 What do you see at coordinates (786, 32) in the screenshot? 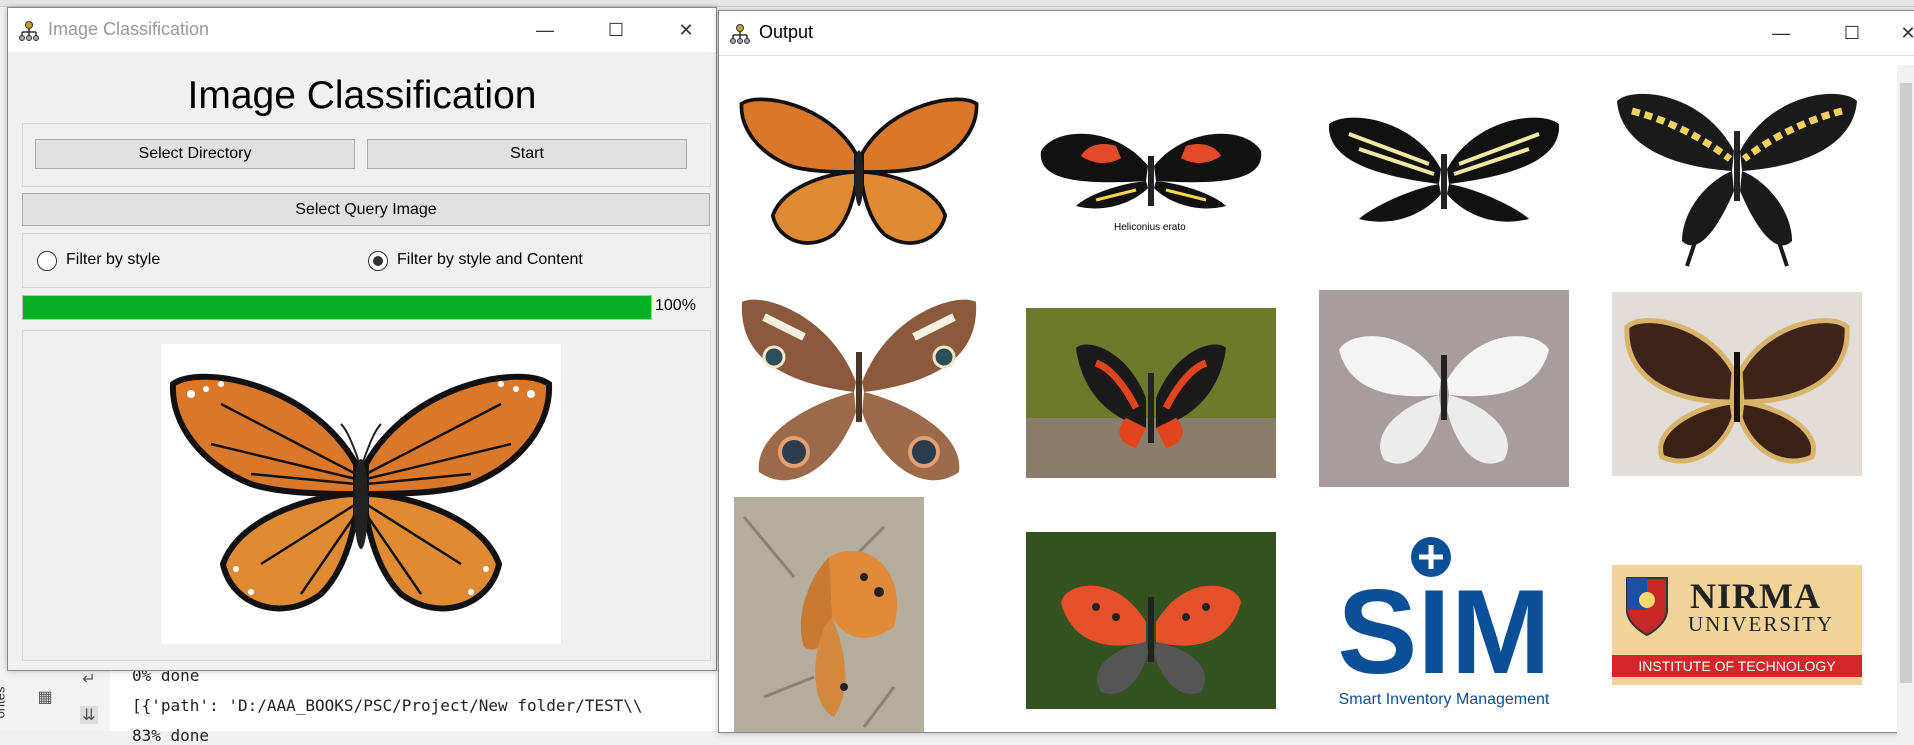
I see `output-window-title: Output` at bounding box center [786, 32].